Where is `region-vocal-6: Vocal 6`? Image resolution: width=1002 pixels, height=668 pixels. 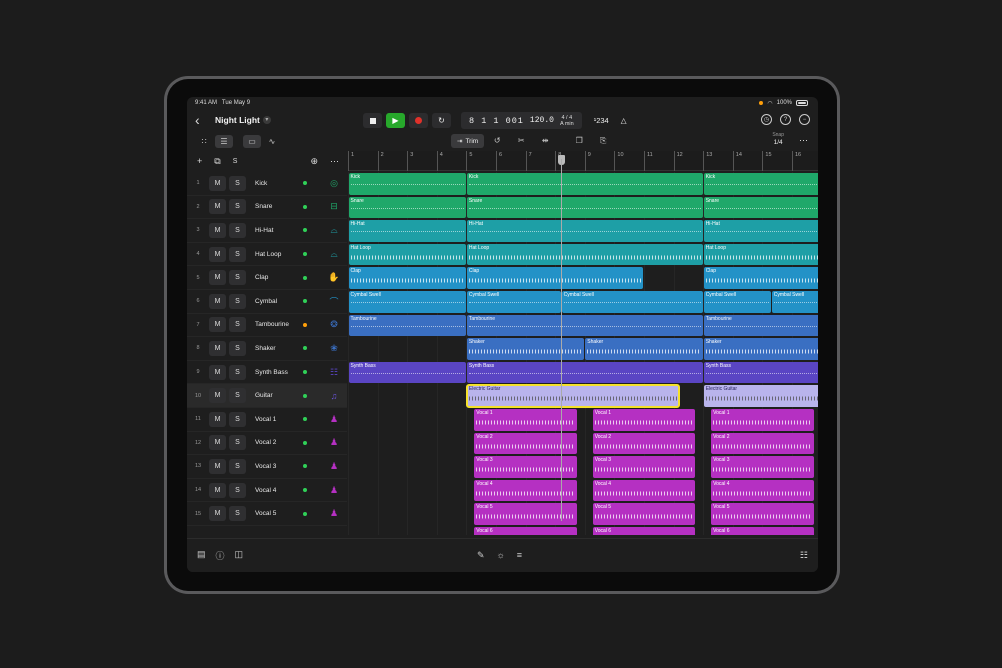 region-vocal-6: Vocal 6 is located at coordinates (762, 531).